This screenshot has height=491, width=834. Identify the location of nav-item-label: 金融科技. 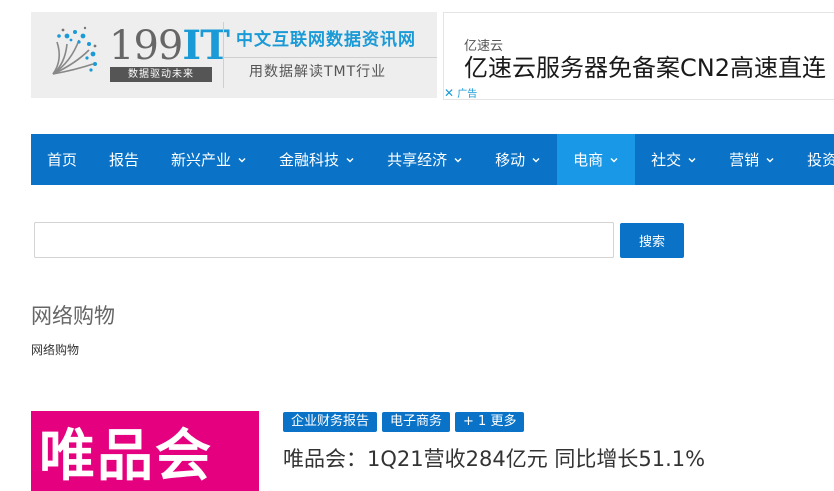
(309, 160).